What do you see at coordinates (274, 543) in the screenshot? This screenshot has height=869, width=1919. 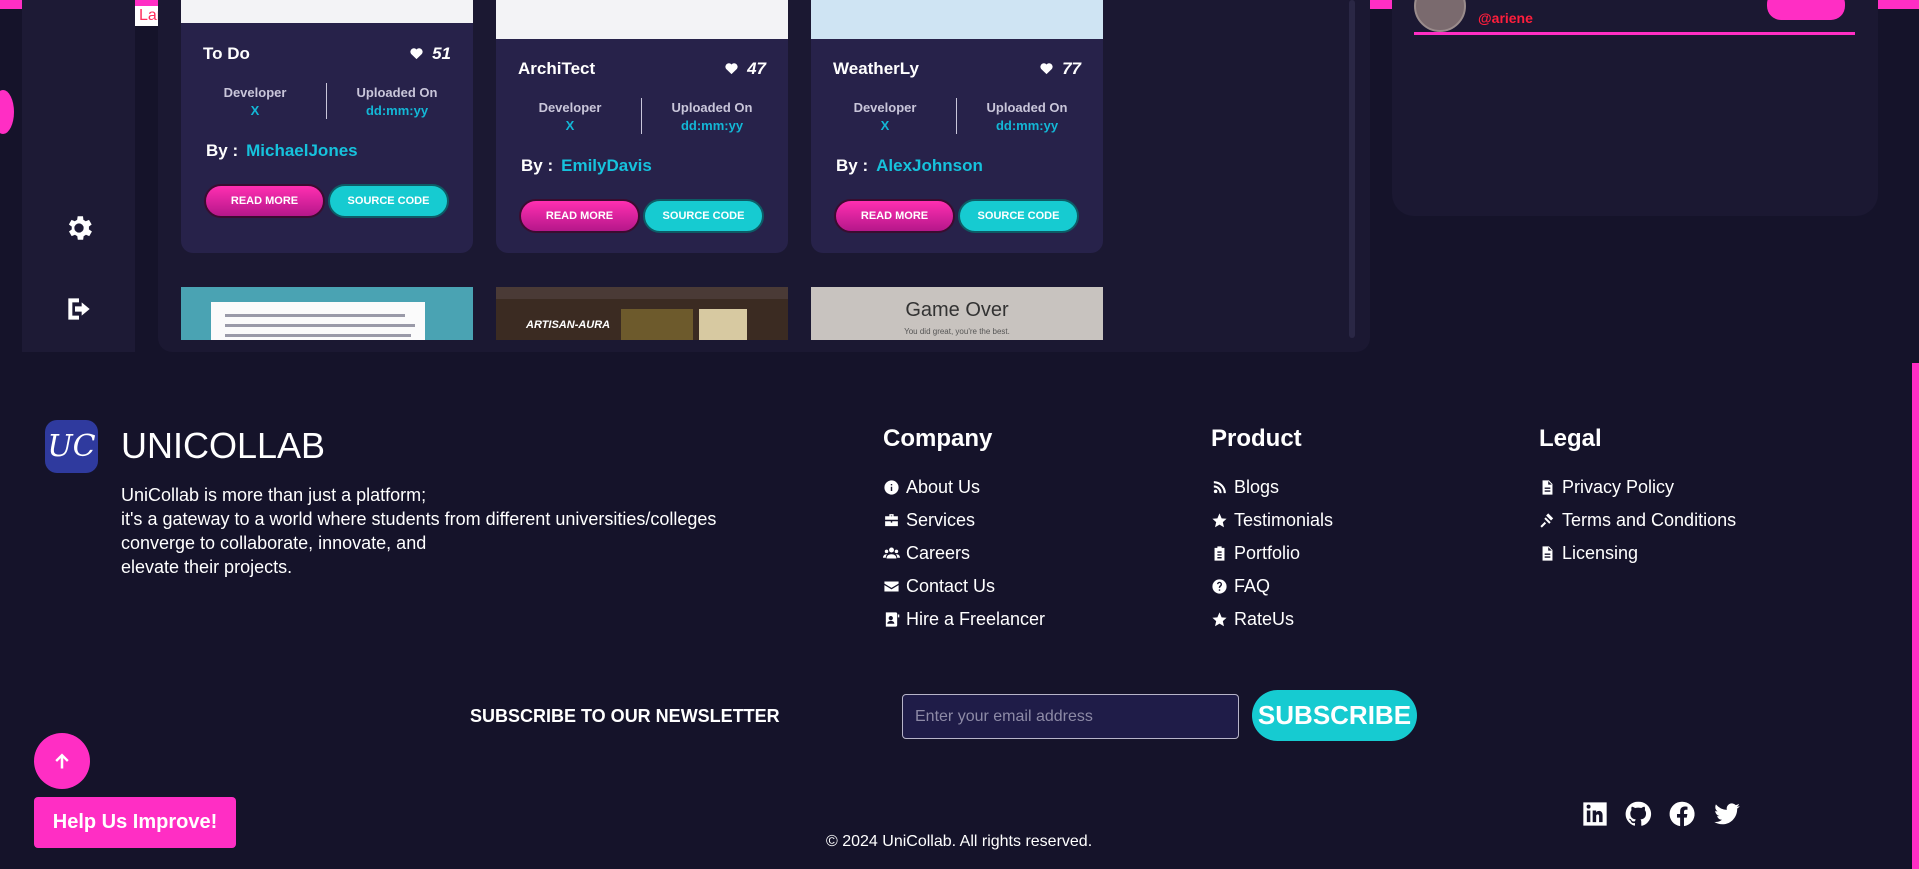 I see `description-line: converge to collaborate, innovate, and` at bounding box center [274, 543].